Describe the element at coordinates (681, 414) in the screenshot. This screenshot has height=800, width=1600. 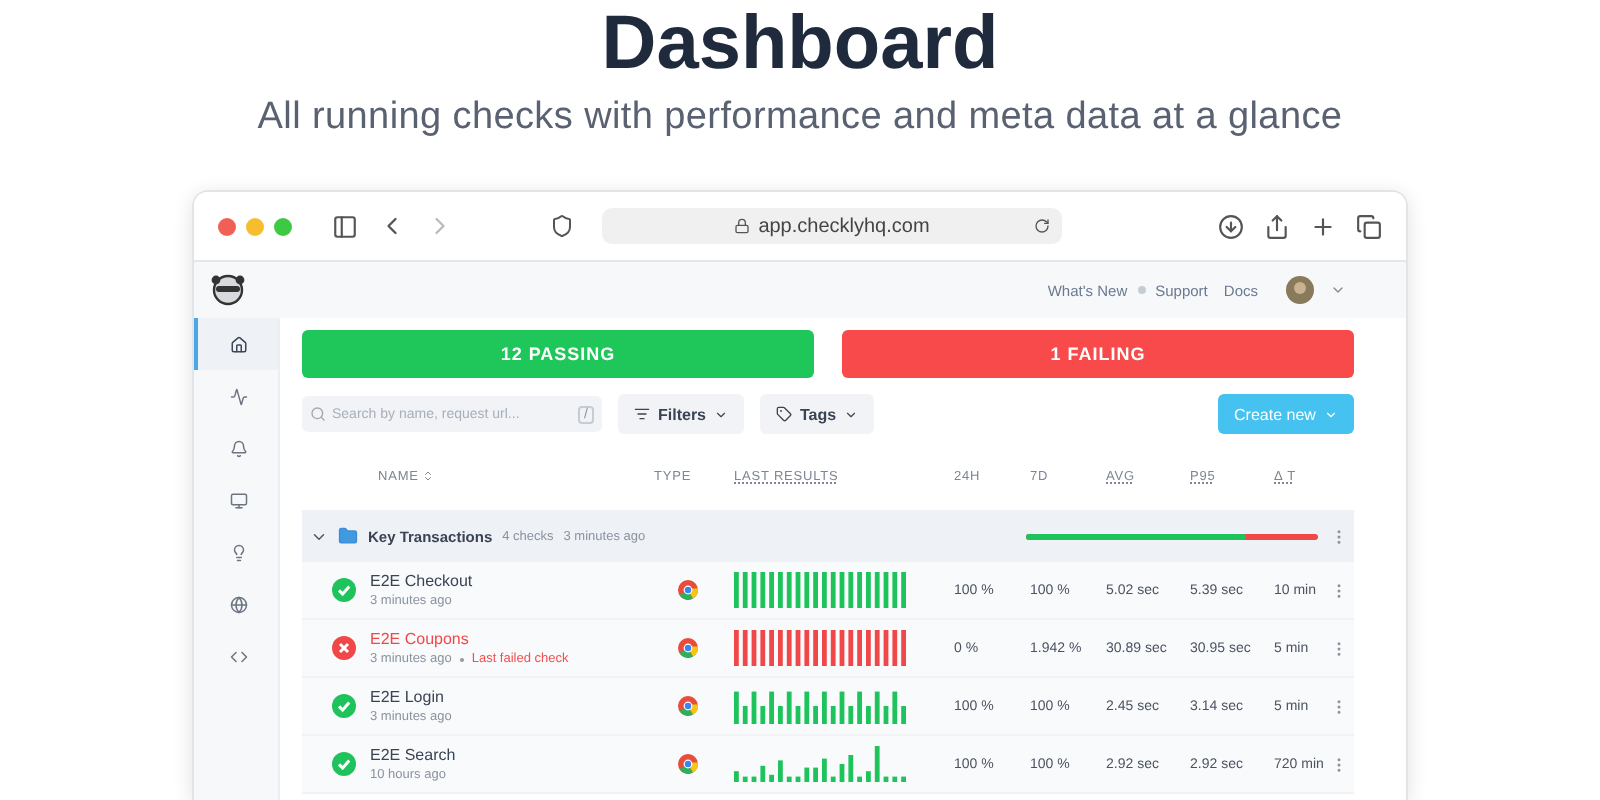
I see `filters-button: Filters` at that location.